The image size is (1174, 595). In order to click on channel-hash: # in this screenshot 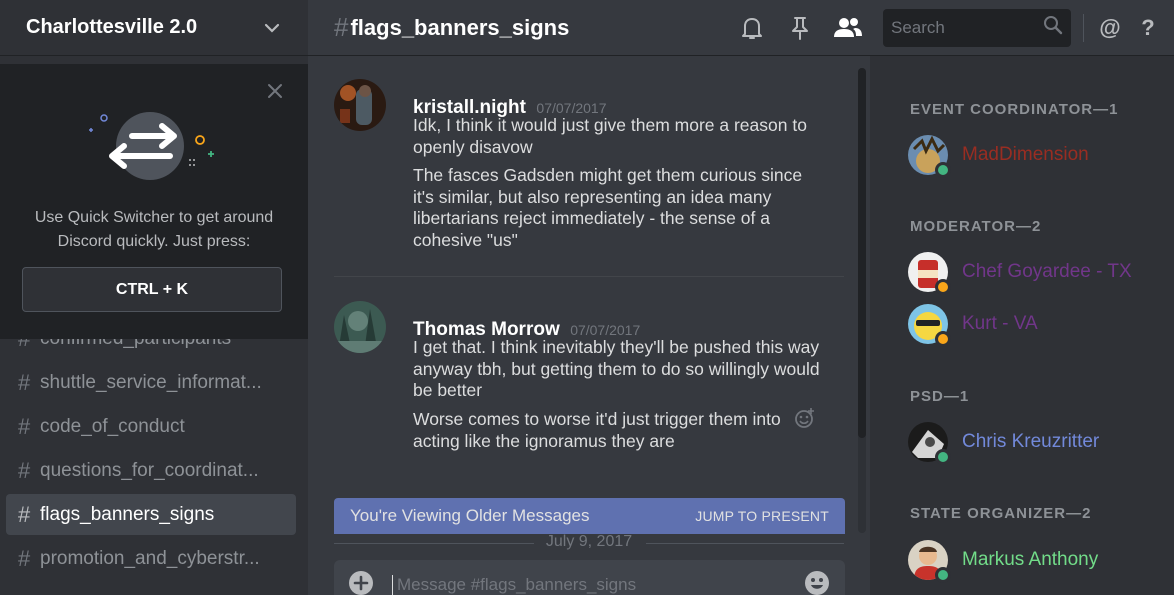, I will do `click(341, 27)`.